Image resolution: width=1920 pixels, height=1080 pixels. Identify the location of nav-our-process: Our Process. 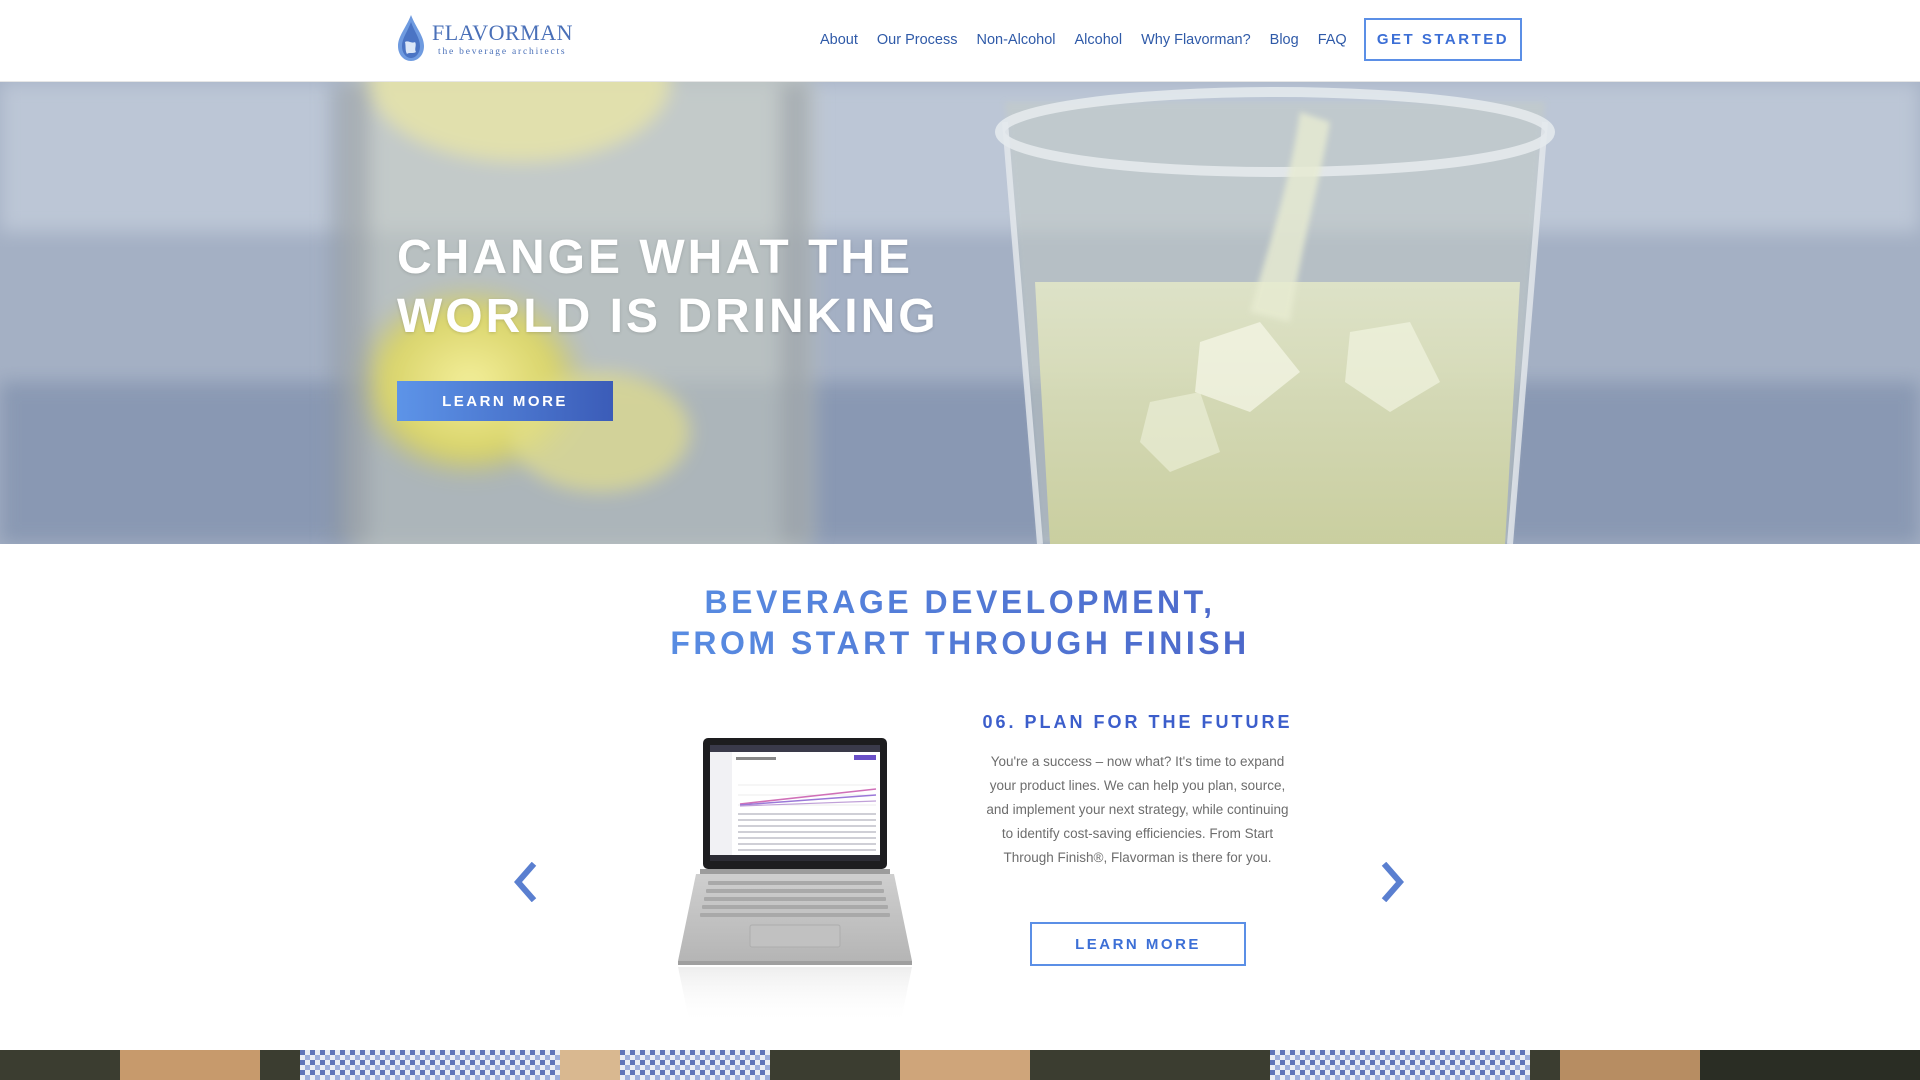
(917, 40).